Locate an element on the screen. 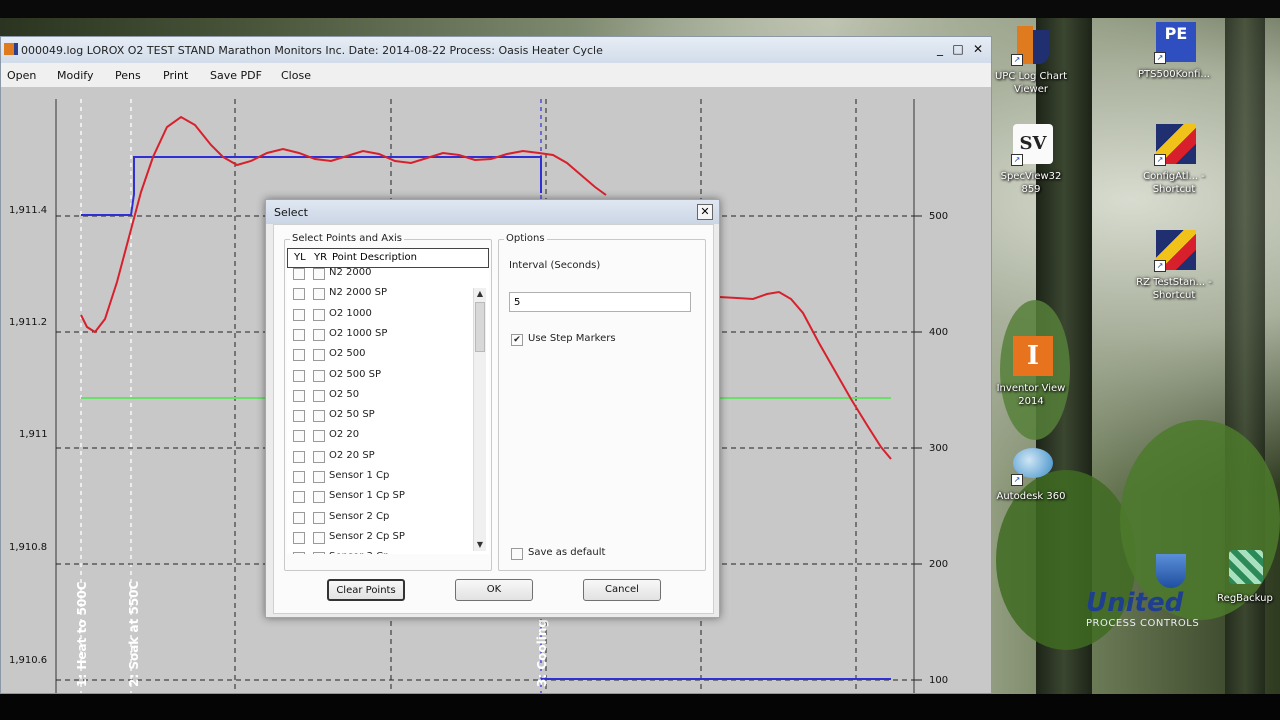  config-shortcut-icon: ↗ is located at coordinates (1174, 146).